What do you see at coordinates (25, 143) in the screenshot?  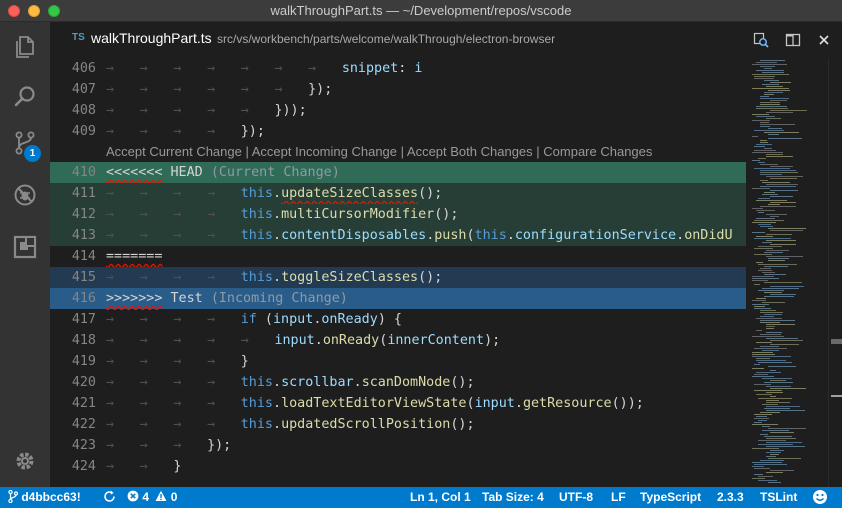 I see `source-control-button: 1` at bounding box center [25, 143].